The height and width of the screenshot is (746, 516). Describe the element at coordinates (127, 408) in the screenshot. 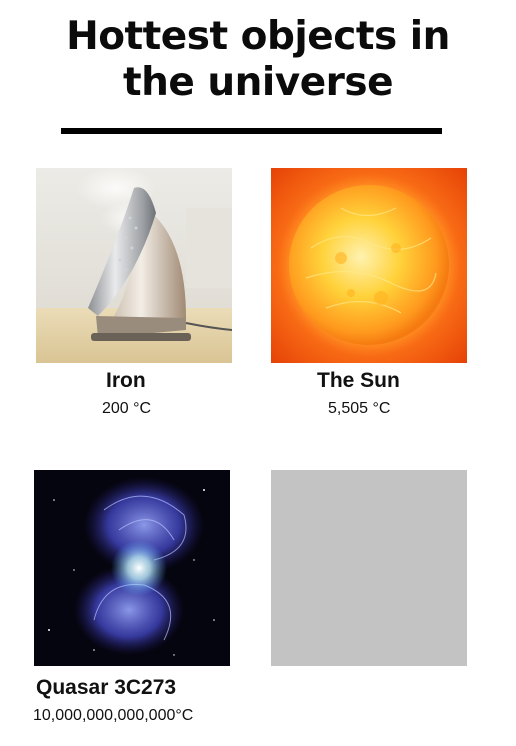

I see `item-temperature: 200 °C` at that location.